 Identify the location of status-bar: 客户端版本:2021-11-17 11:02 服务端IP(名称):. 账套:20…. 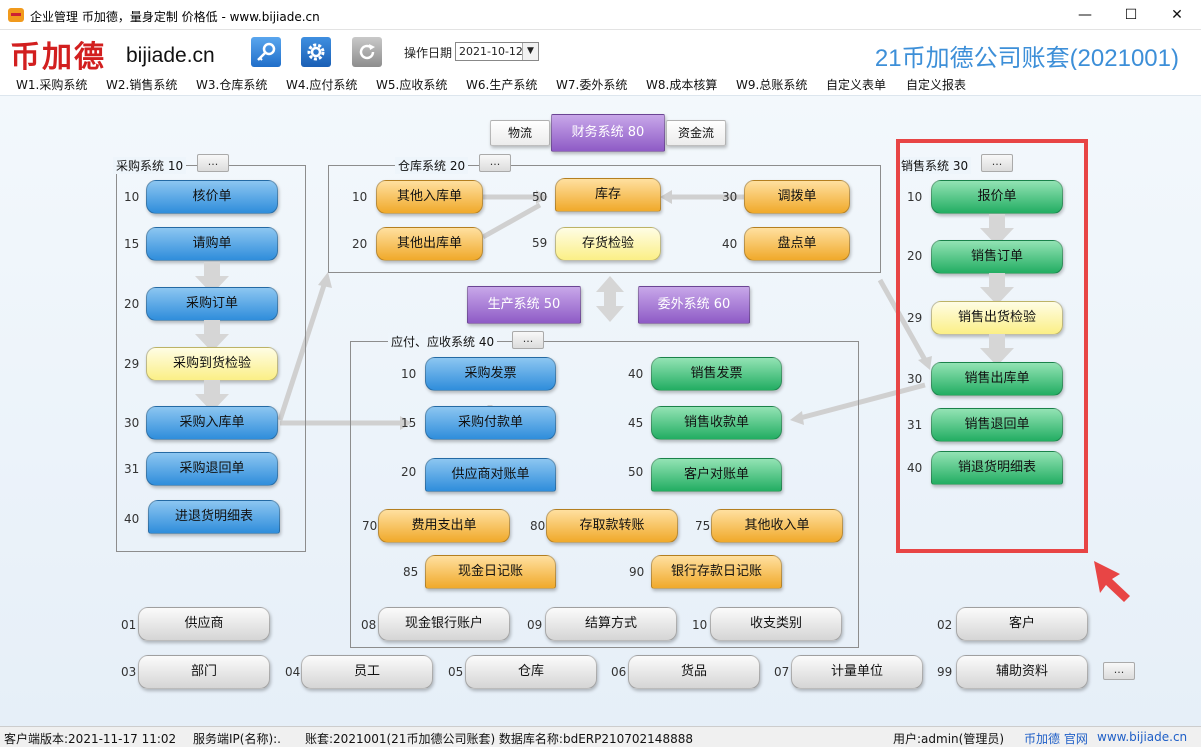
(600, 736).